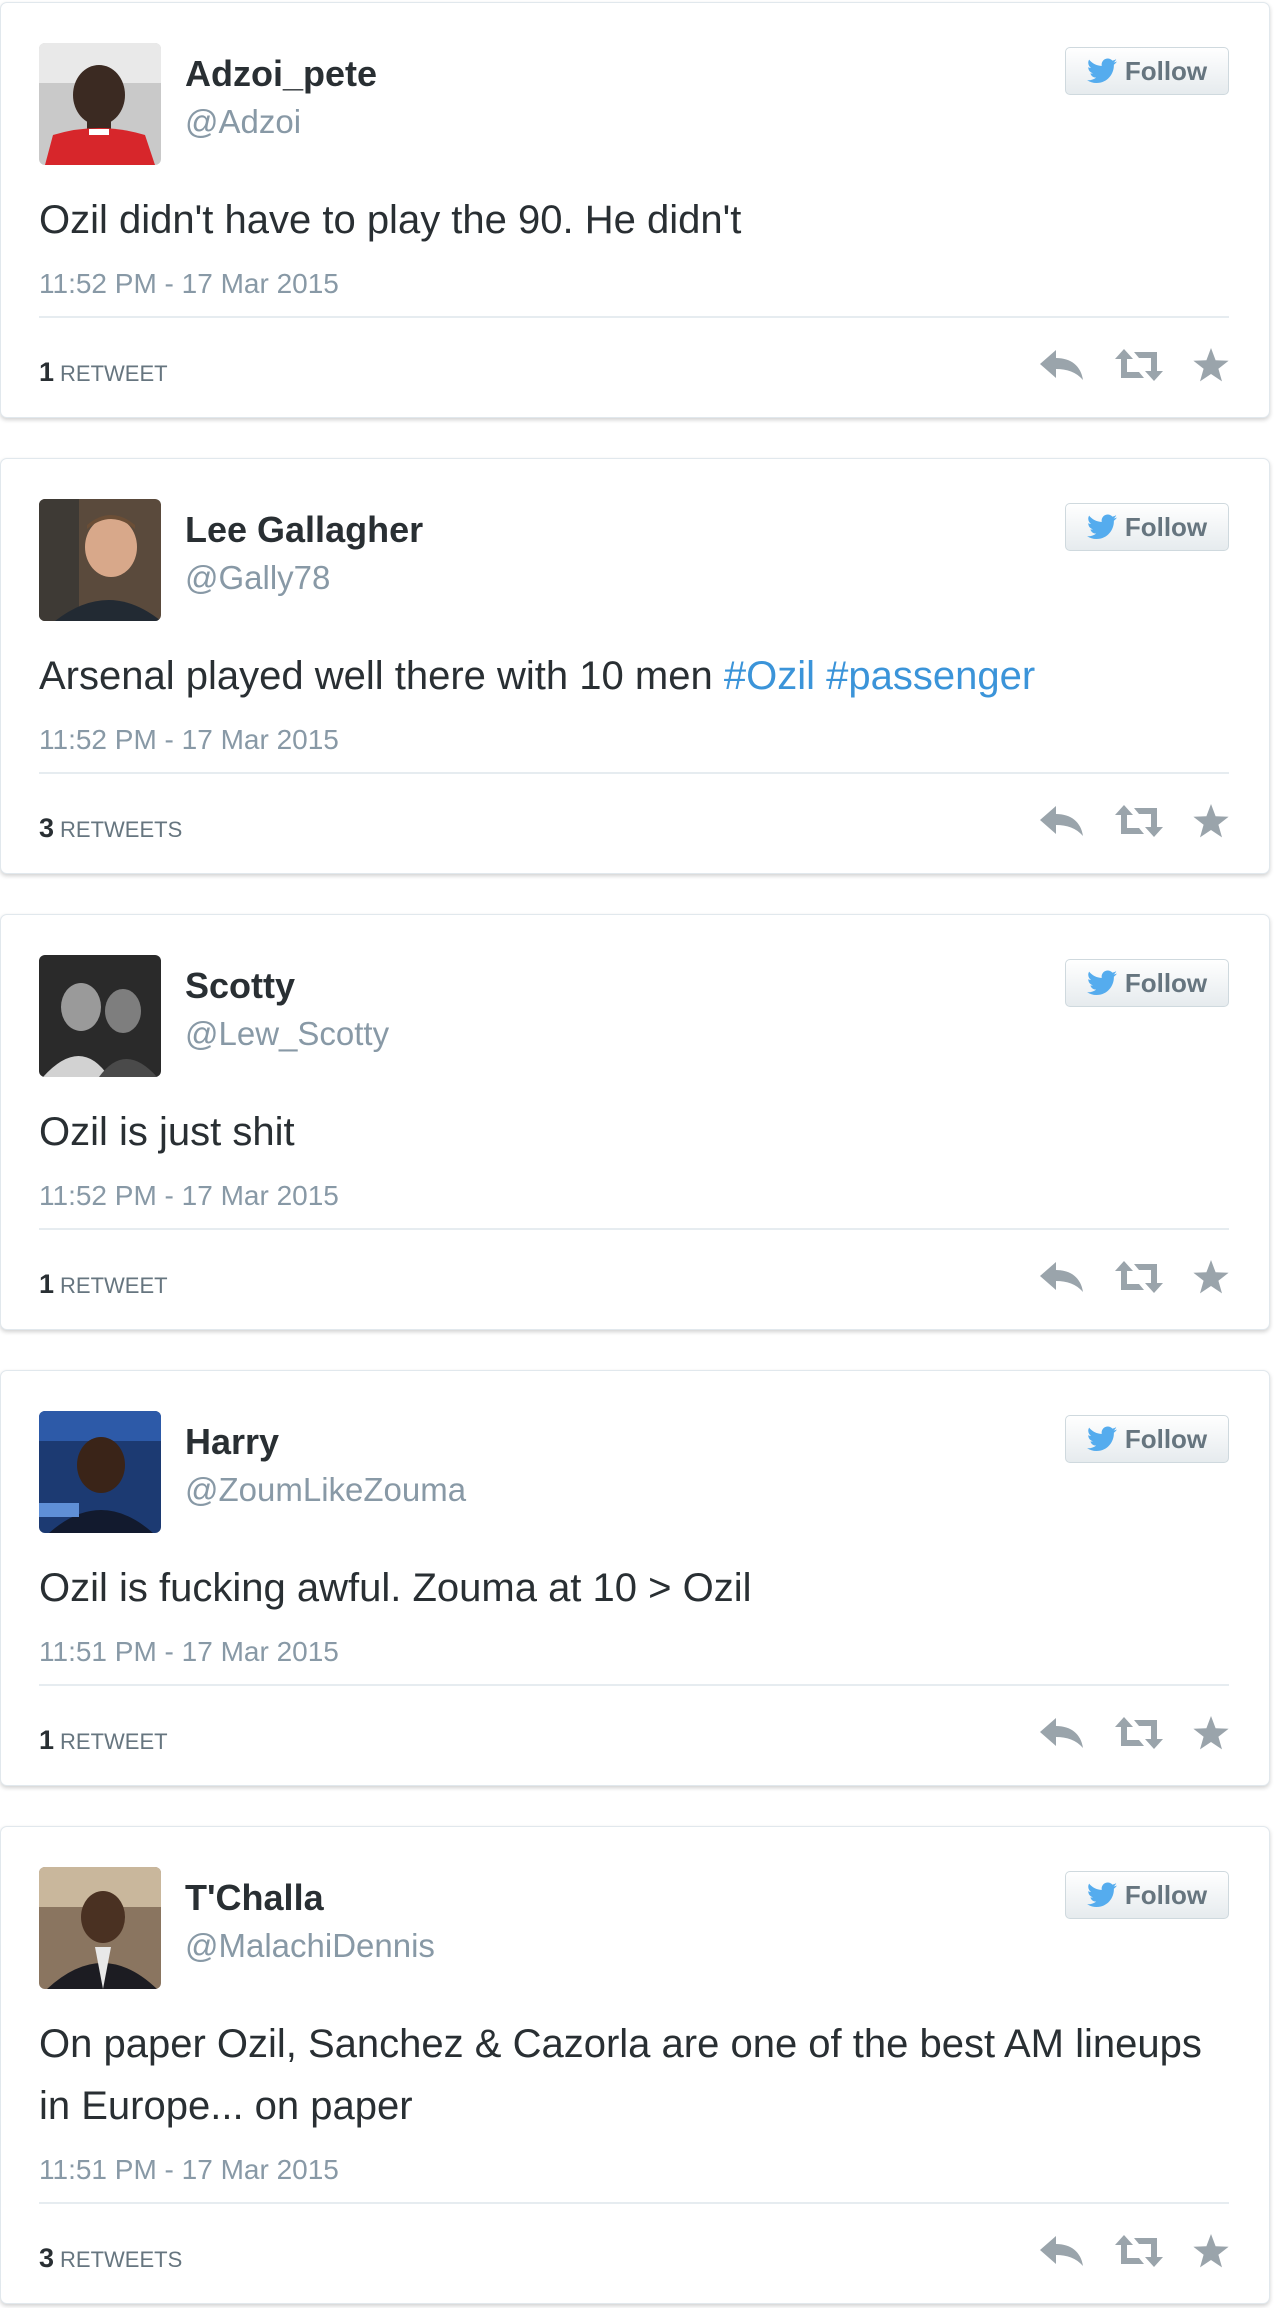 The image size is (1280, 2308). What do you see at coordinates (310, 1946) in the screenshot?
I see `user-handle: @MalachiDennis` at bounding box center [310, 1946].